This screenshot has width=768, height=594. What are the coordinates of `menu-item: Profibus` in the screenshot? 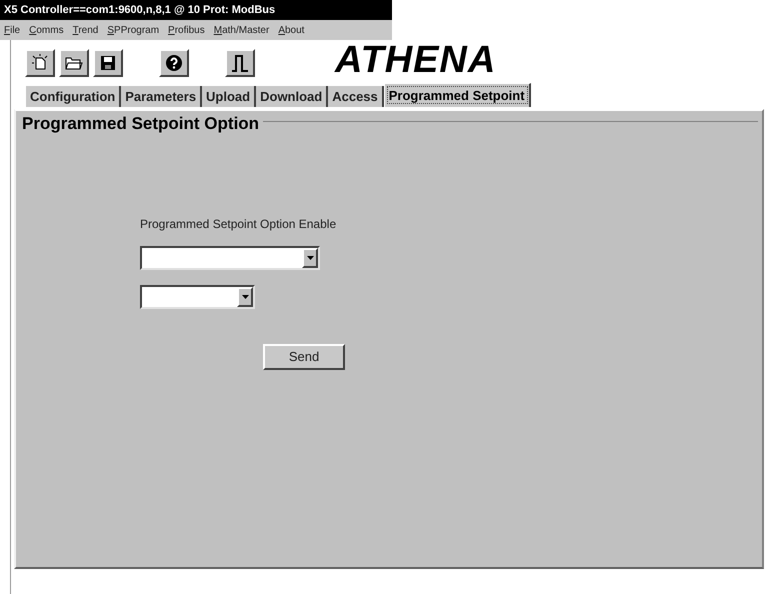 It's located at (186, 30).